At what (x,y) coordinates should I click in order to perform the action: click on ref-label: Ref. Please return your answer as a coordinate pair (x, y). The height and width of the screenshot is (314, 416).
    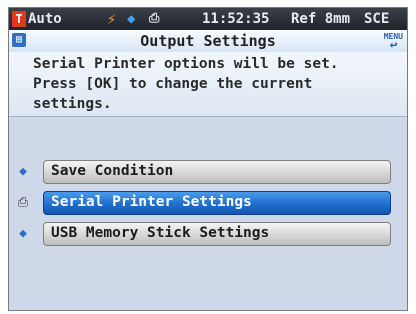
    Looking at the image, I should click on (304, 19).